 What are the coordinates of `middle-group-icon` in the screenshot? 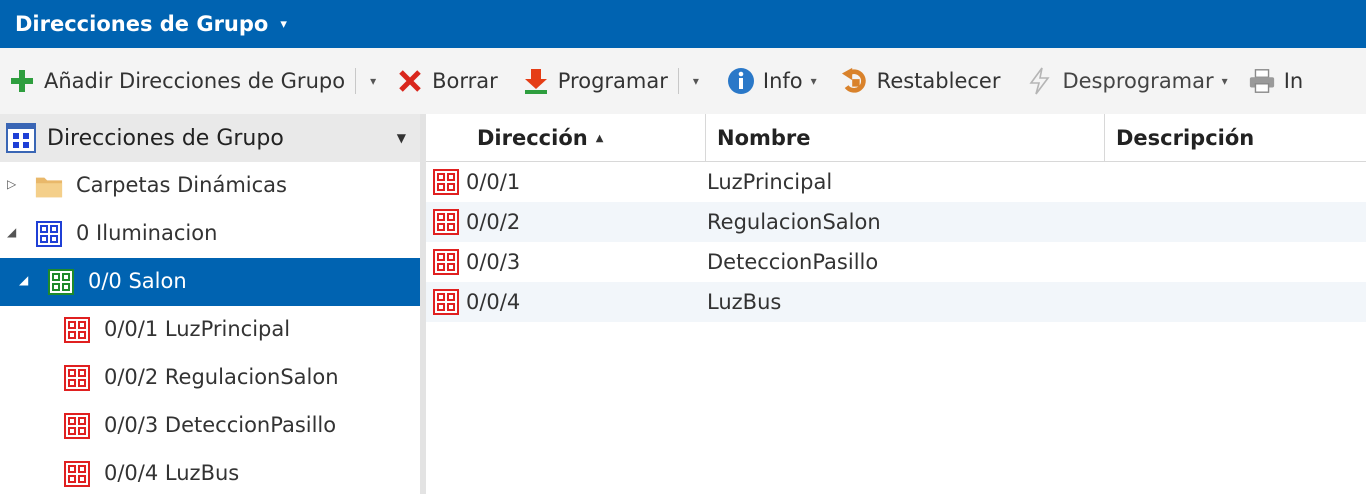 It's located at (61, 282).